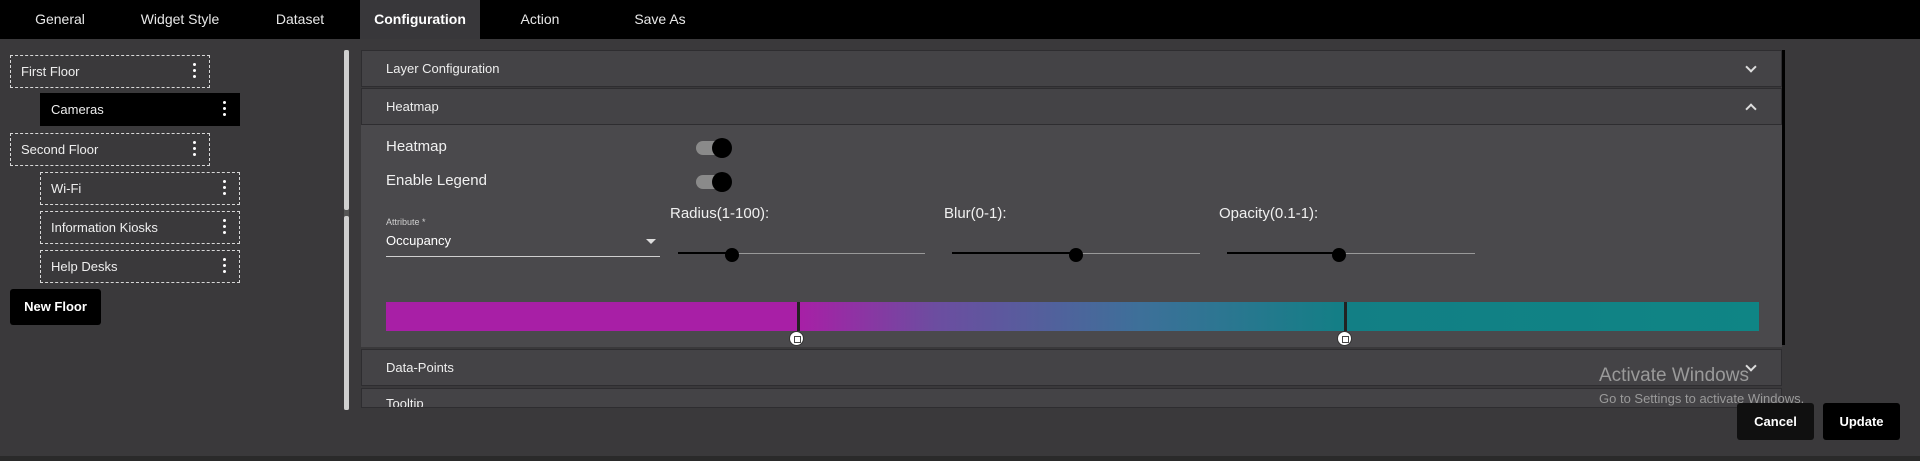 The height and width of the screenshot is (461, 1920). What do you see at coordinates (300, 19) in the screenshot?
I see `tab-dataset: Dataset` at bounding box center [300, 19].